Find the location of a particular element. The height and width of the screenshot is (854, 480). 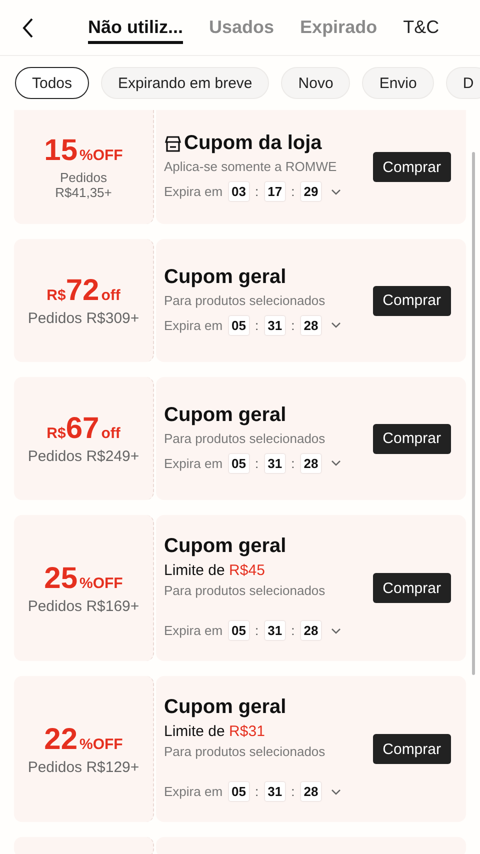

store-icon is located at coordinates (173, 143).